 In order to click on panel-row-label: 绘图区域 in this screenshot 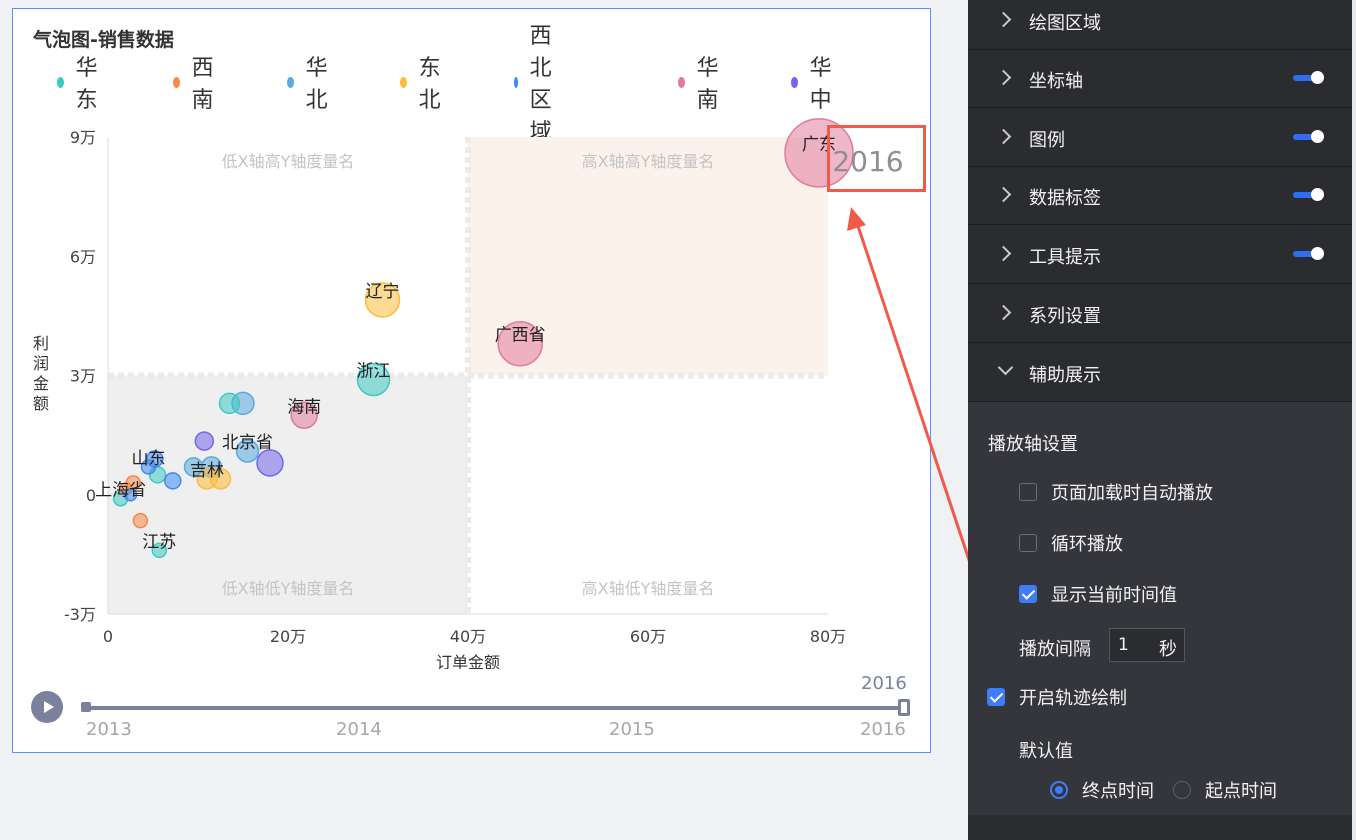, I will do `click(1065, 23)`.